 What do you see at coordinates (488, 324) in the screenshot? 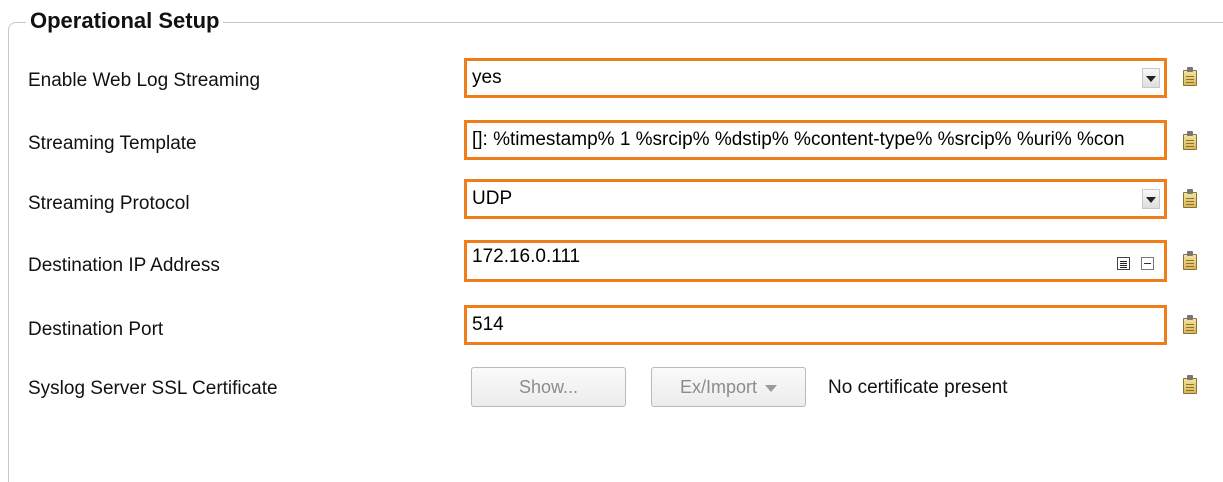
I see `destination-port-value: 514` at bounding box center [488, 324].